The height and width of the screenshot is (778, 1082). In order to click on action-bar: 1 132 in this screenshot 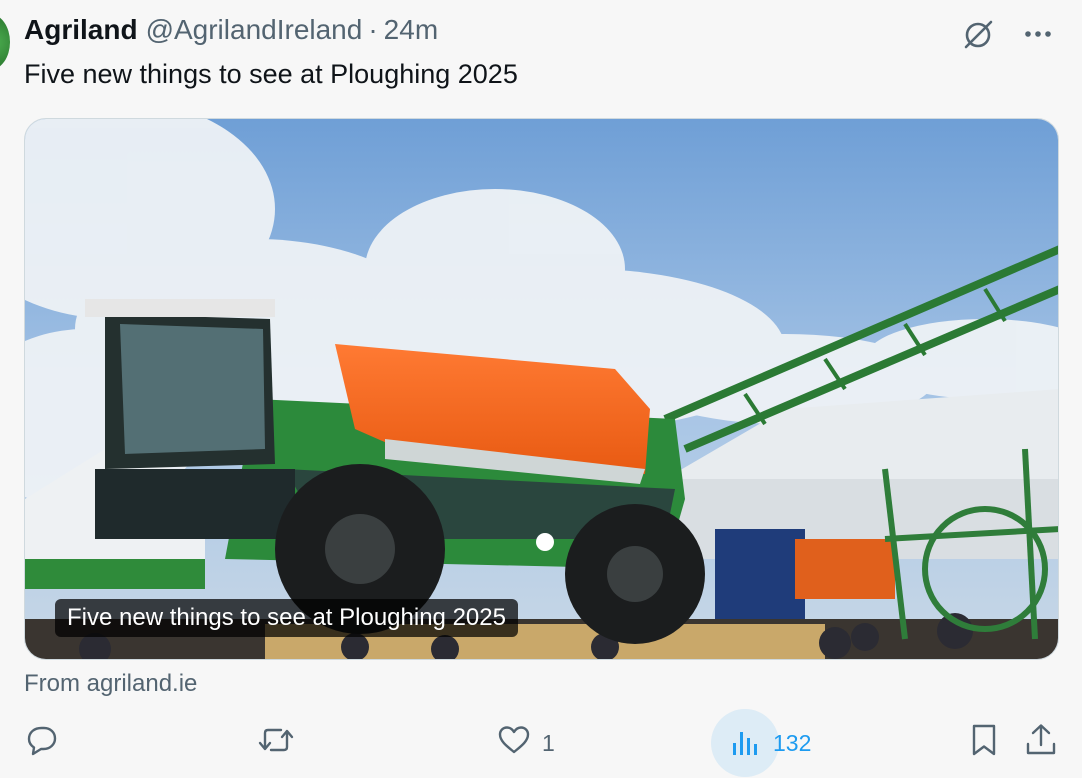, I will do `click(541, 743)`.